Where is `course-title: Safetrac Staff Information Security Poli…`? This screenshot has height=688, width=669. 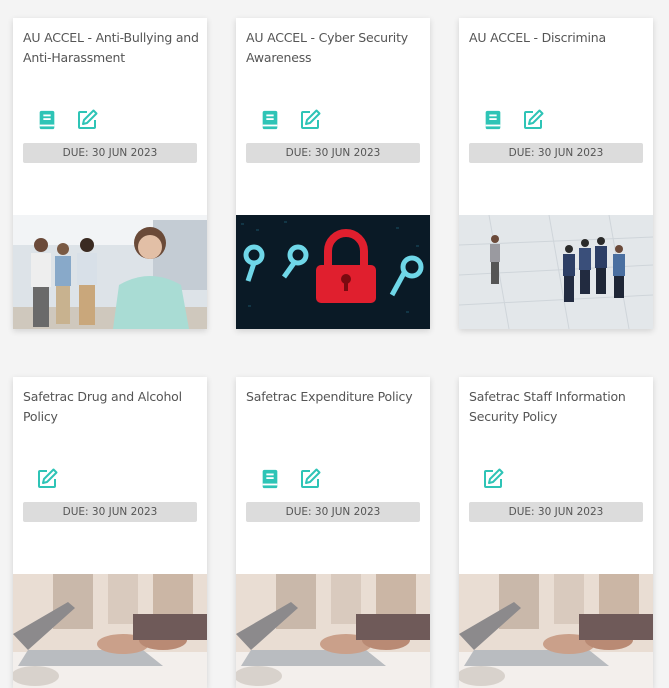 course-title: Safetrac Staff Information Security Poli… is located at coordinates (557, 407).